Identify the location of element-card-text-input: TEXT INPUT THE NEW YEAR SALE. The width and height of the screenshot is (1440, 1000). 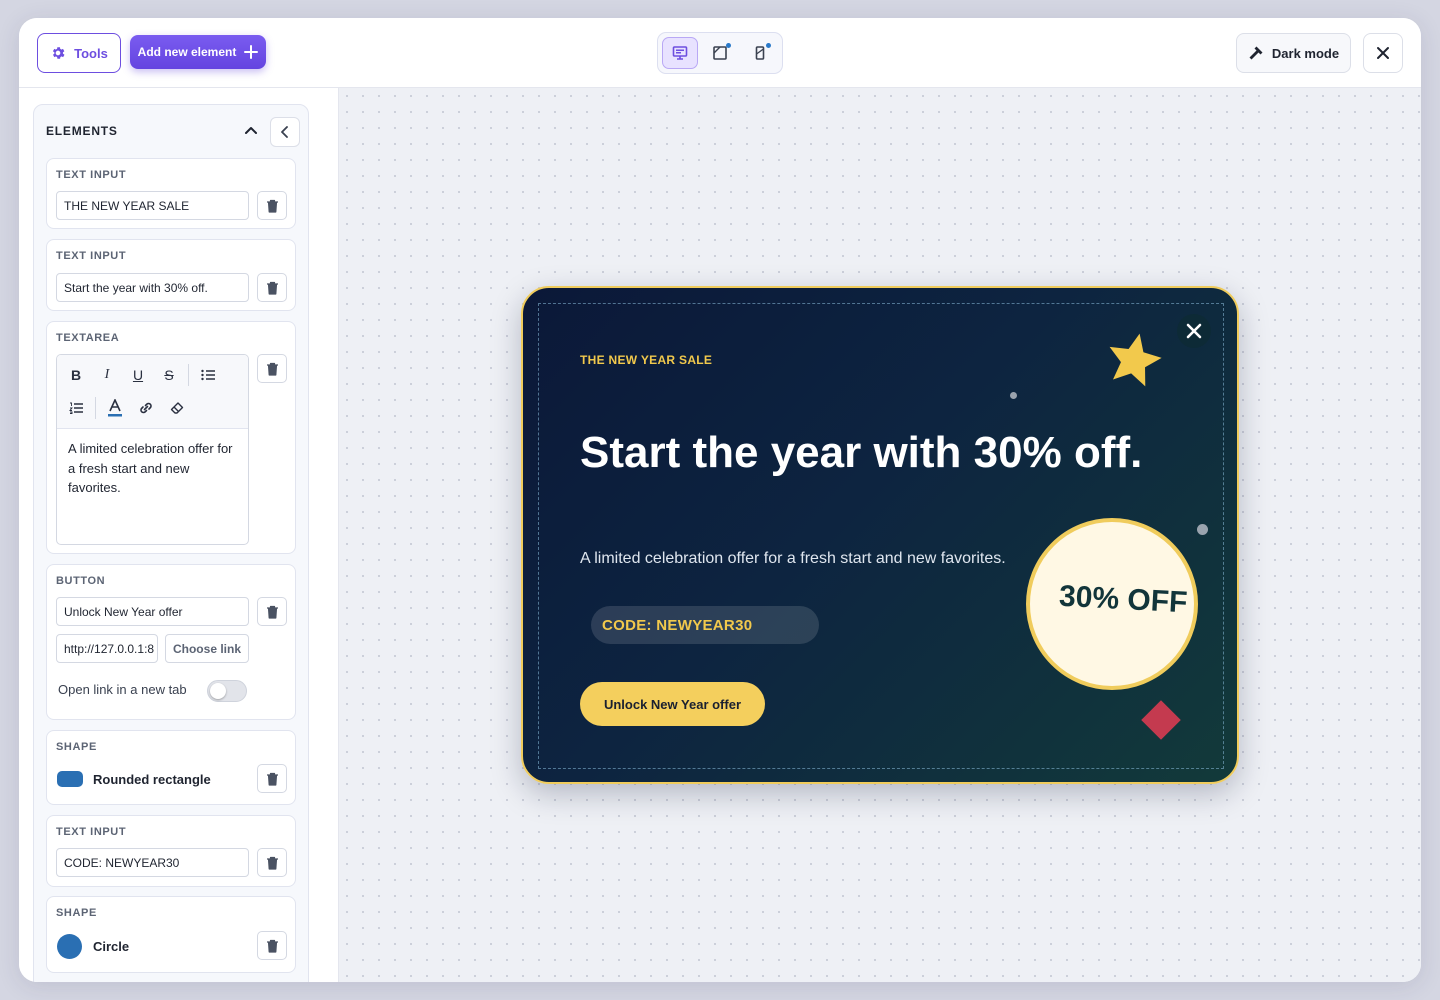
(171, 193).